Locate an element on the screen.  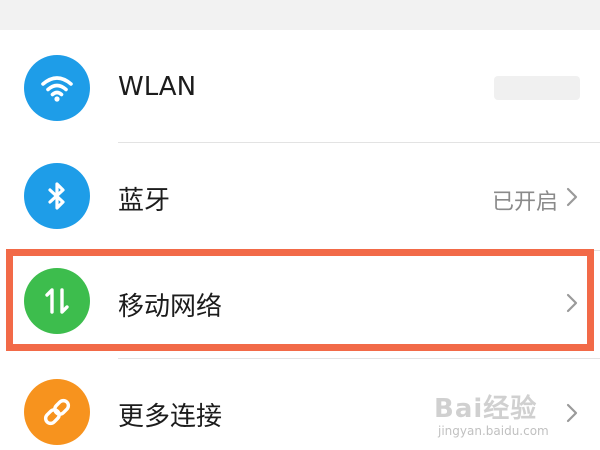
link-icon is located at coordinates (57, 412).